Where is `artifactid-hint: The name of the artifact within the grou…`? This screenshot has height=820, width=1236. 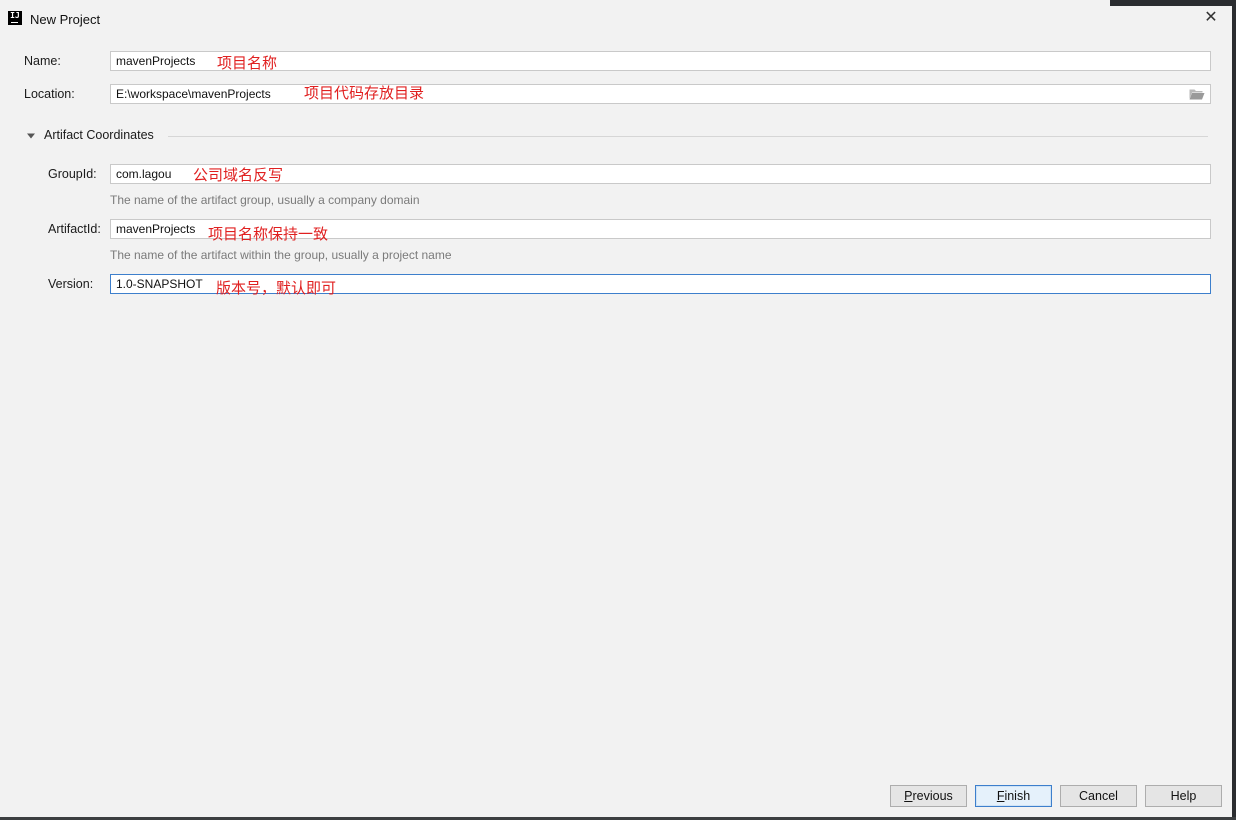
artifactid-hint: The name of the artifact within the grou… is located at coordinates (281, 255).